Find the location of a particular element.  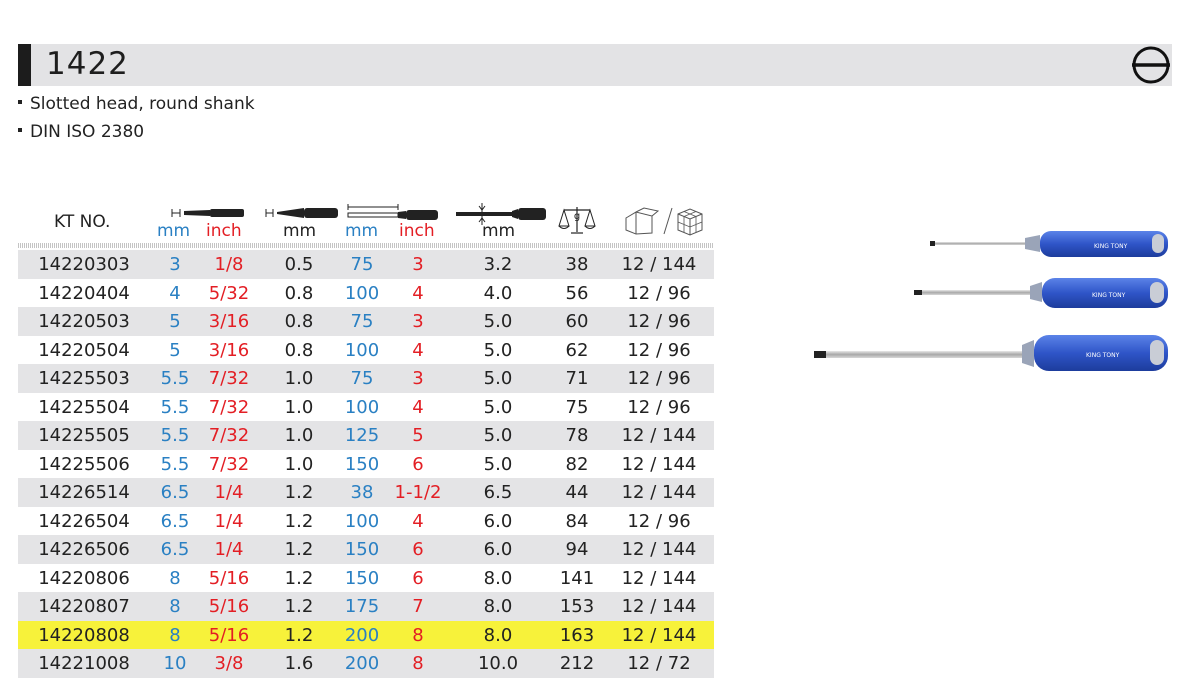

cell-tip-mm: 4 is located at coordinates (175, 293).